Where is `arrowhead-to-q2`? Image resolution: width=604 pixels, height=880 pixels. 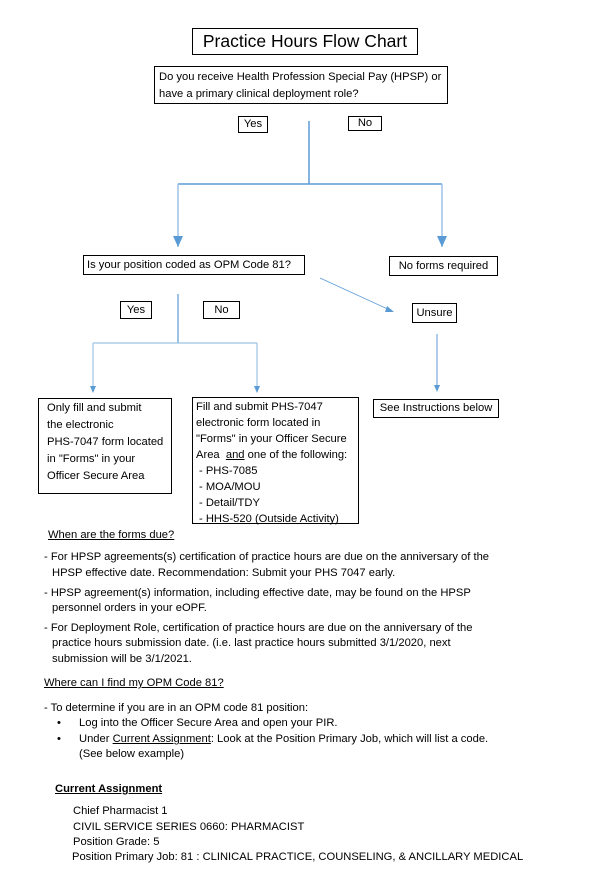 arrowhead-to-q2 is located at coordinates (178, 241).